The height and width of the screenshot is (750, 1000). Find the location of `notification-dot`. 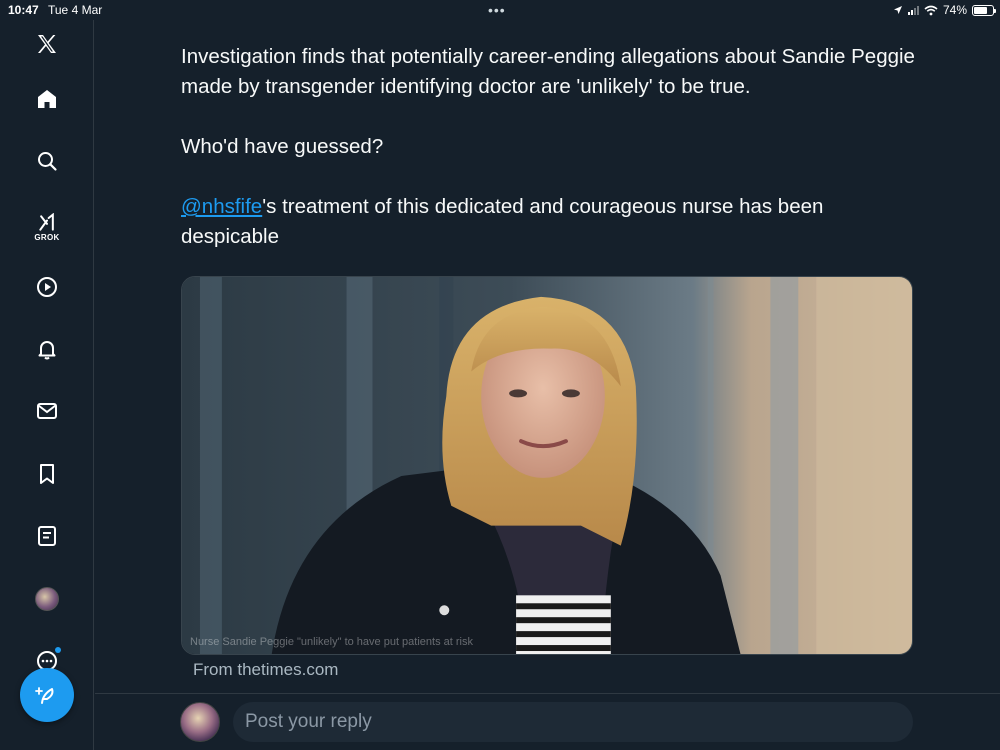

notification-dot is located at coordinates (58, 650).